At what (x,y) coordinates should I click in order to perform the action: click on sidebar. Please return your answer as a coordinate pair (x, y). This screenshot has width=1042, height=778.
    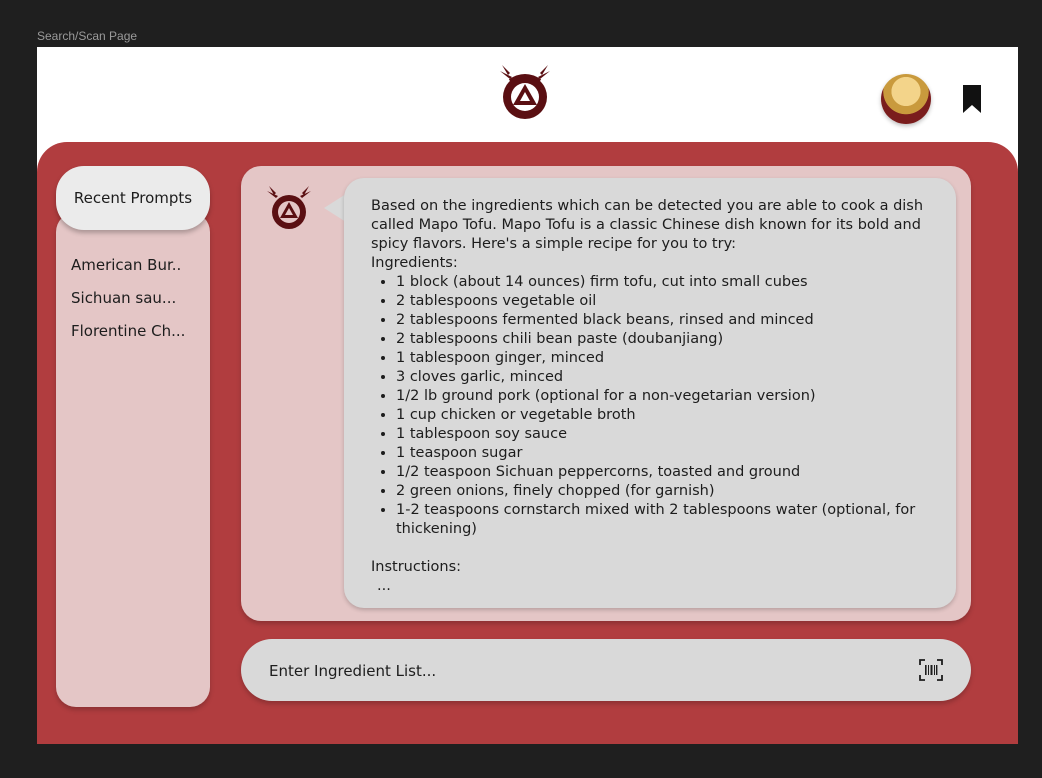
    Looking at the image, I should click on (133, 459).